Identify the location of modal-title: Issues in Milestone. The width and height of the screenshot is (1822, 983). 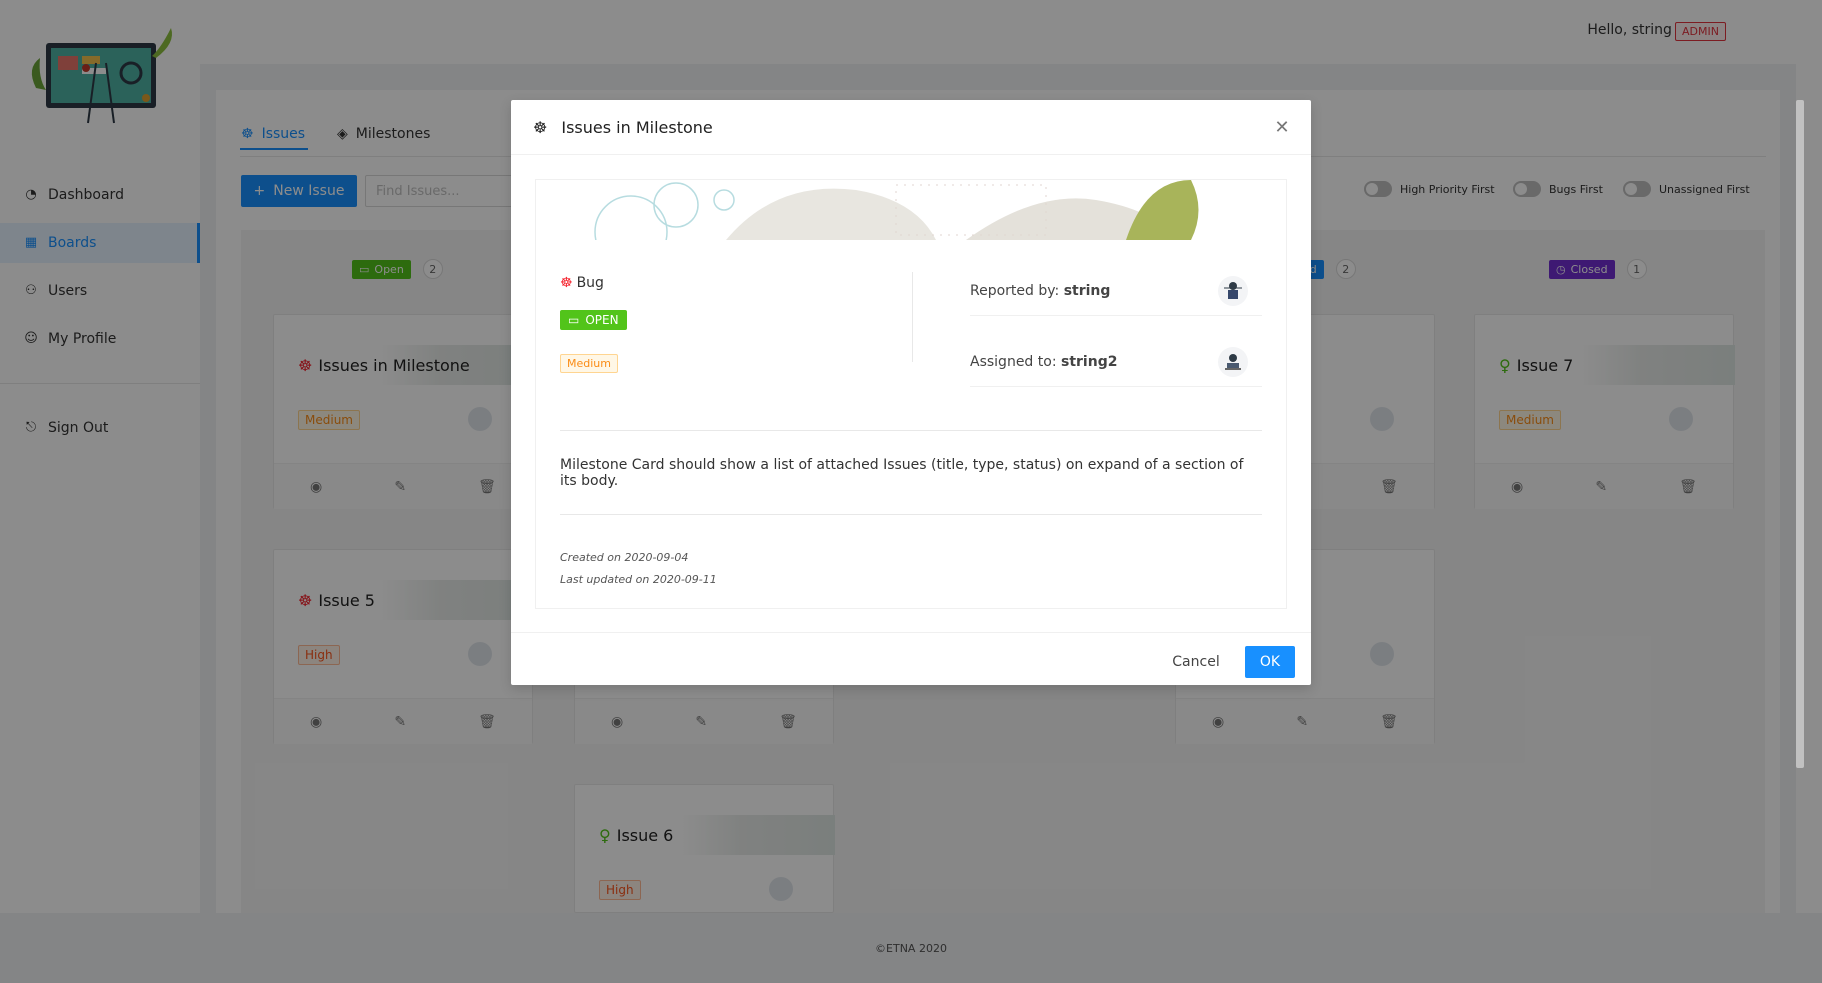
(637, 127).